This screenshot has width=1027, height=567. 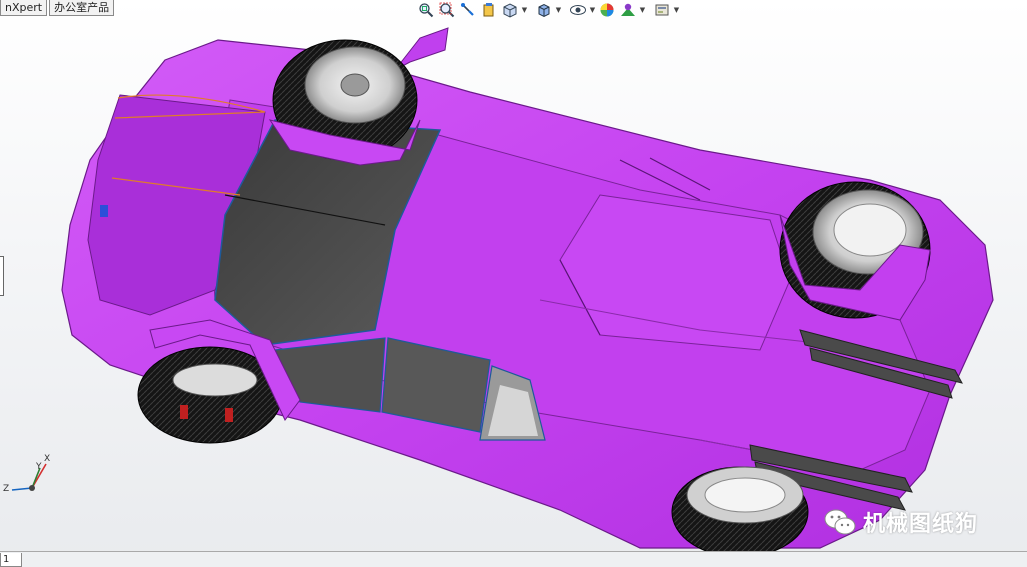 What do you see at coordinates (11, 560) in the screenshot?
I see `sheet-tab: 1` at bounding box center [11, 560].